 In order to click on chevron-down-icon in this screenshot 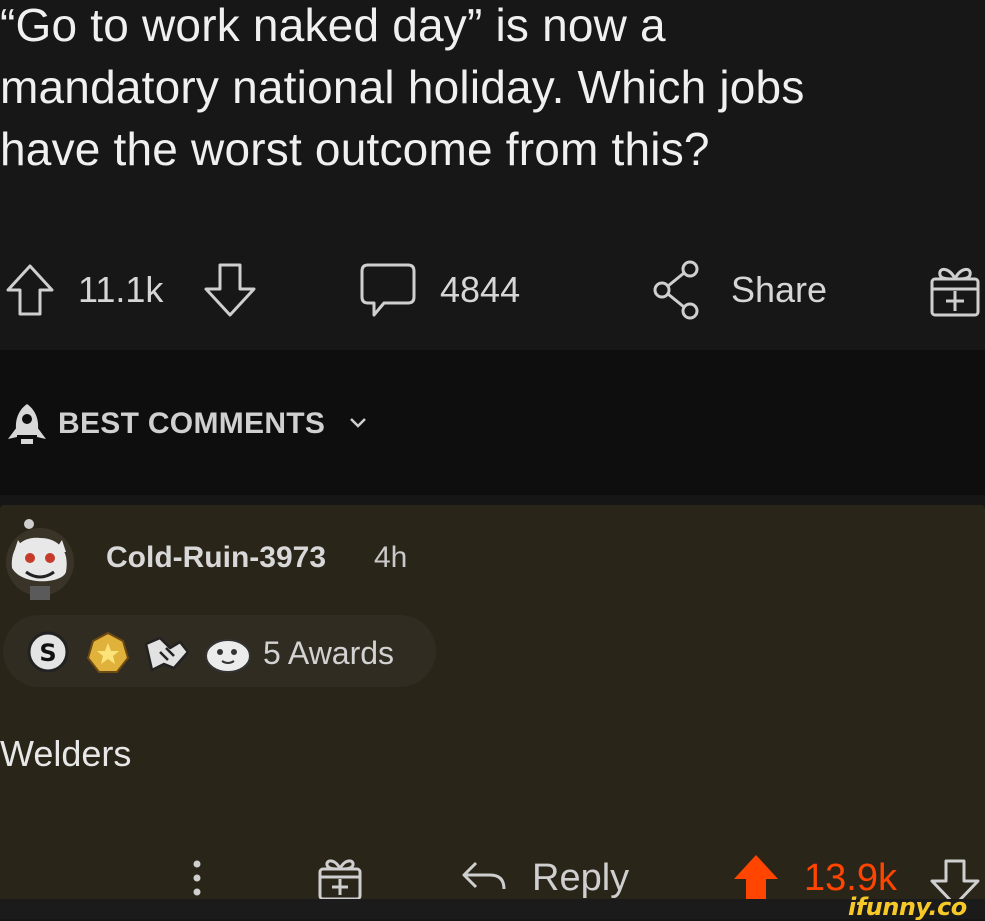, I will do `click(358, 423)`.